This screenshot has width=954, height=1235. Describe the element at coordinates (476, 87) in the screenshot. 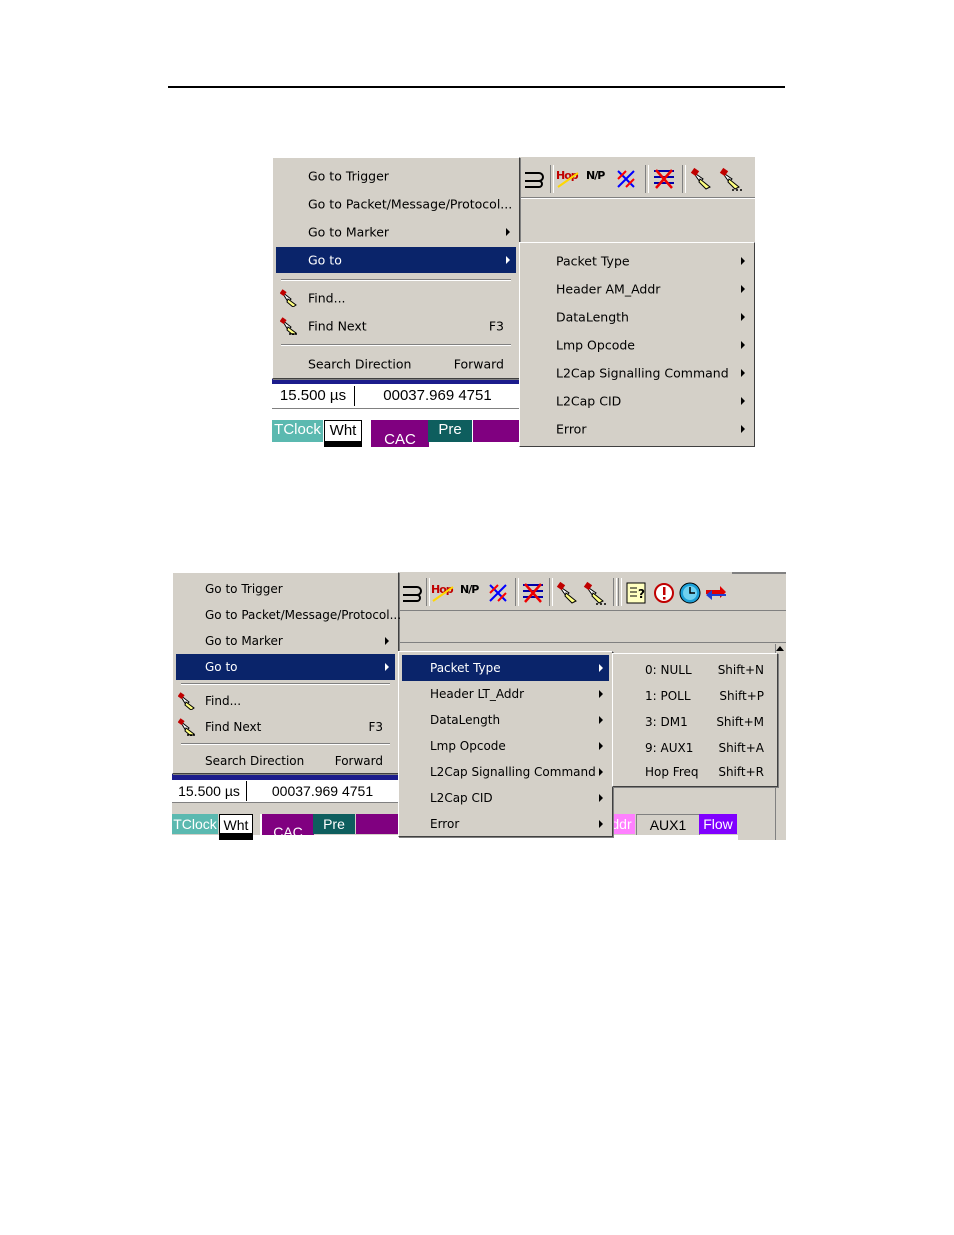

I see `page-header-rule` at that location.